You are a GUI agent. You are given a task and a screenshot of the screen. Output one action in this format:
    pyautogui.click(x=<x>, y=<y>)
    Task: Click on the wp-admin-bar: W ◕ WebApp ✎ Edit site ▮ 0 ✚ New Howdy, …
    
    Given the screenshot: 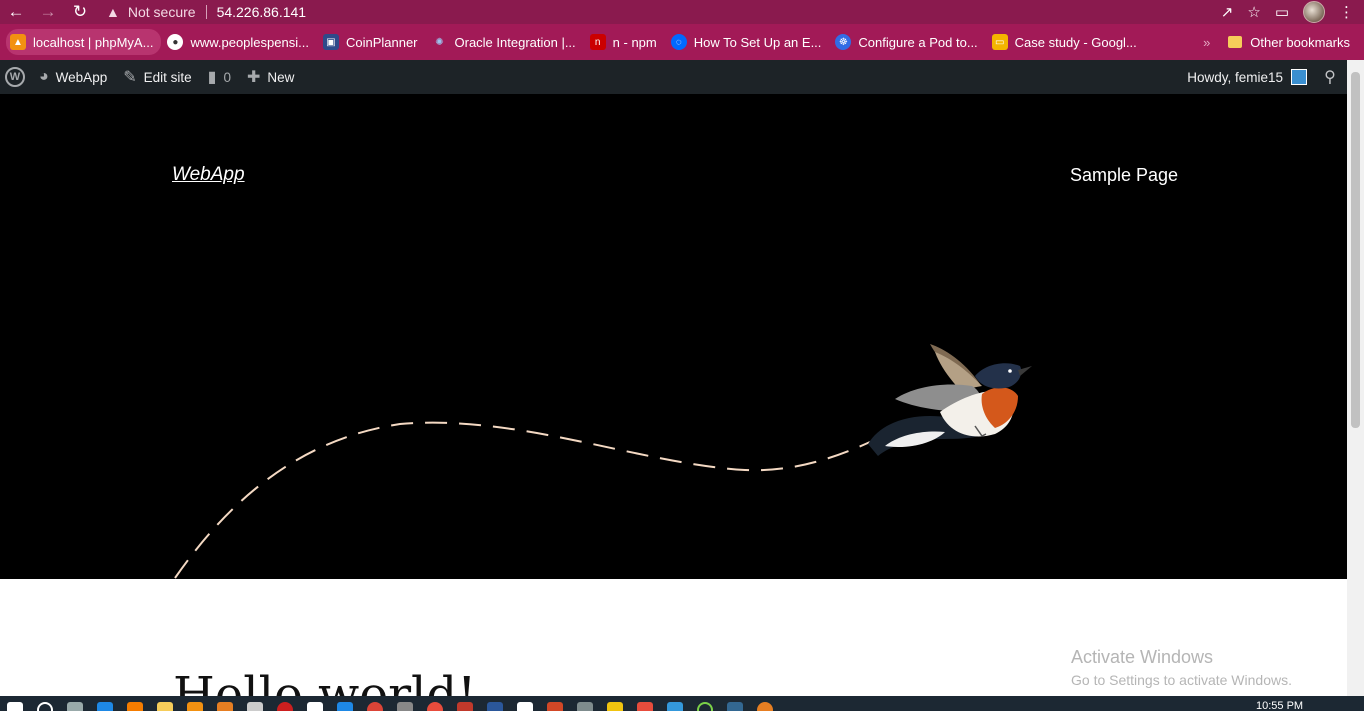 What is the action you would take?
    pyautogui.click(x=673, y=77)
    